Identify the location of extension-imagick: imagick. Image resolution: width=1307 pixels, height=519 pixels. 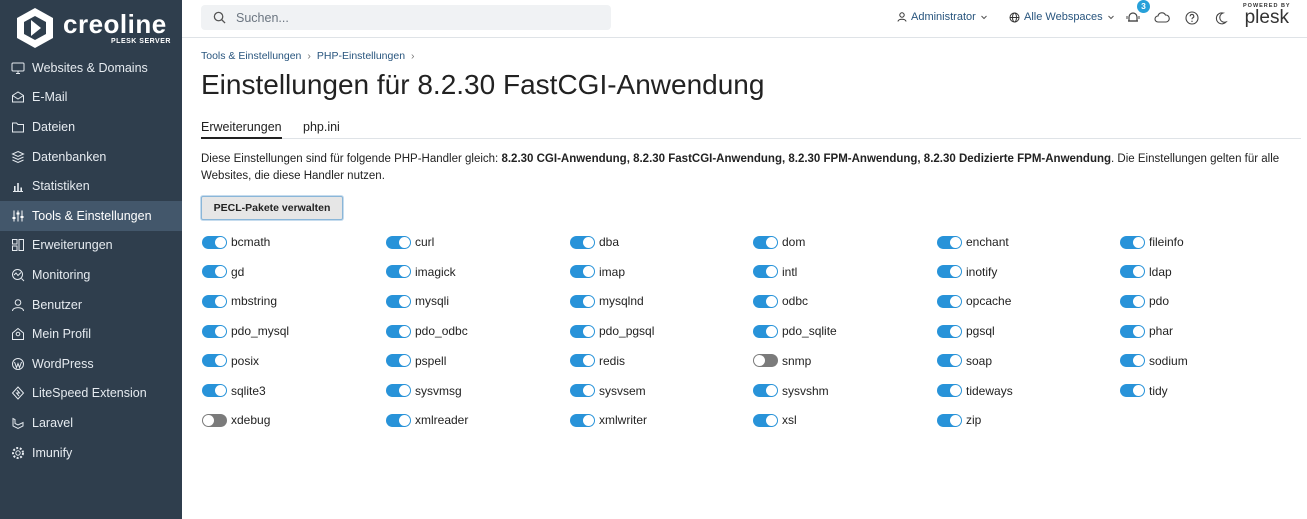
(471, 272).